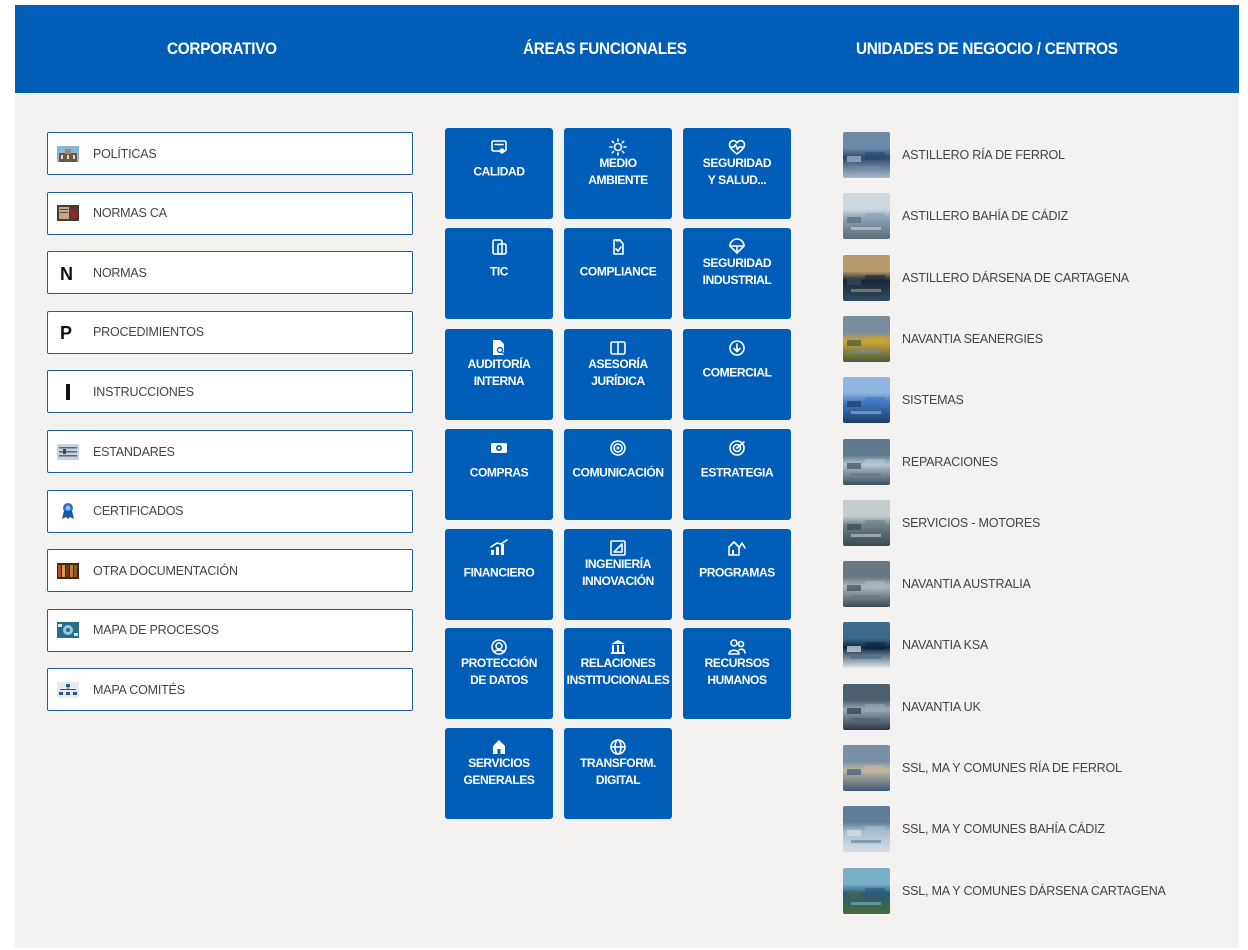 The image size is (1248, 950). I want to click on business-unit-servicios-motores: SERVICIOS - MOTORES, so click(941, 523).